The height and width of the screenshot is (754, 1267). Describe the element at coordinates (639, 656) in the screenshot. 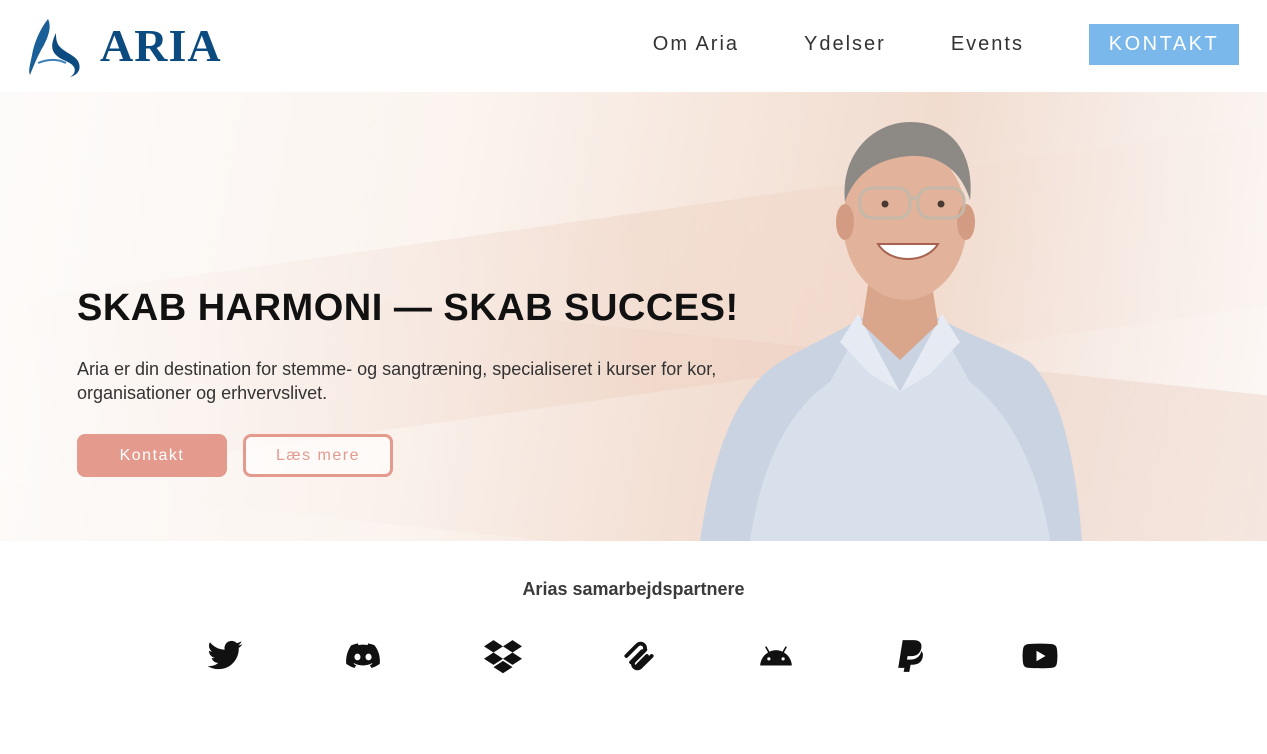

I see `squarespace-icon` at that location.